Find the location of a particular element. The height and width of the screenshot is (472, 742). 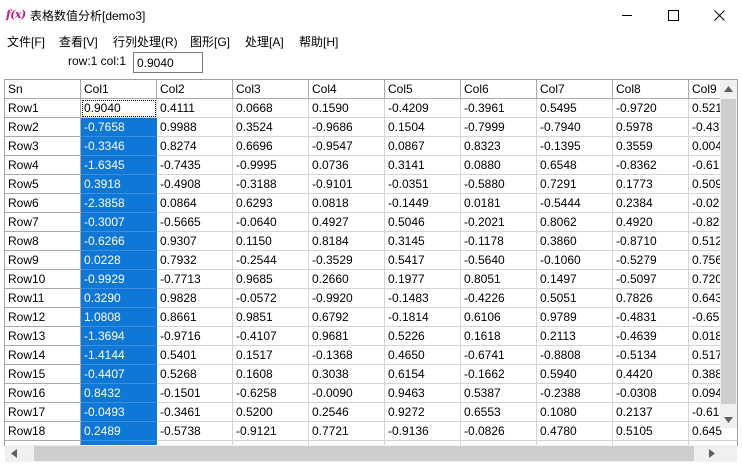

row-header: Row9 is located at coordinates (43, 260).